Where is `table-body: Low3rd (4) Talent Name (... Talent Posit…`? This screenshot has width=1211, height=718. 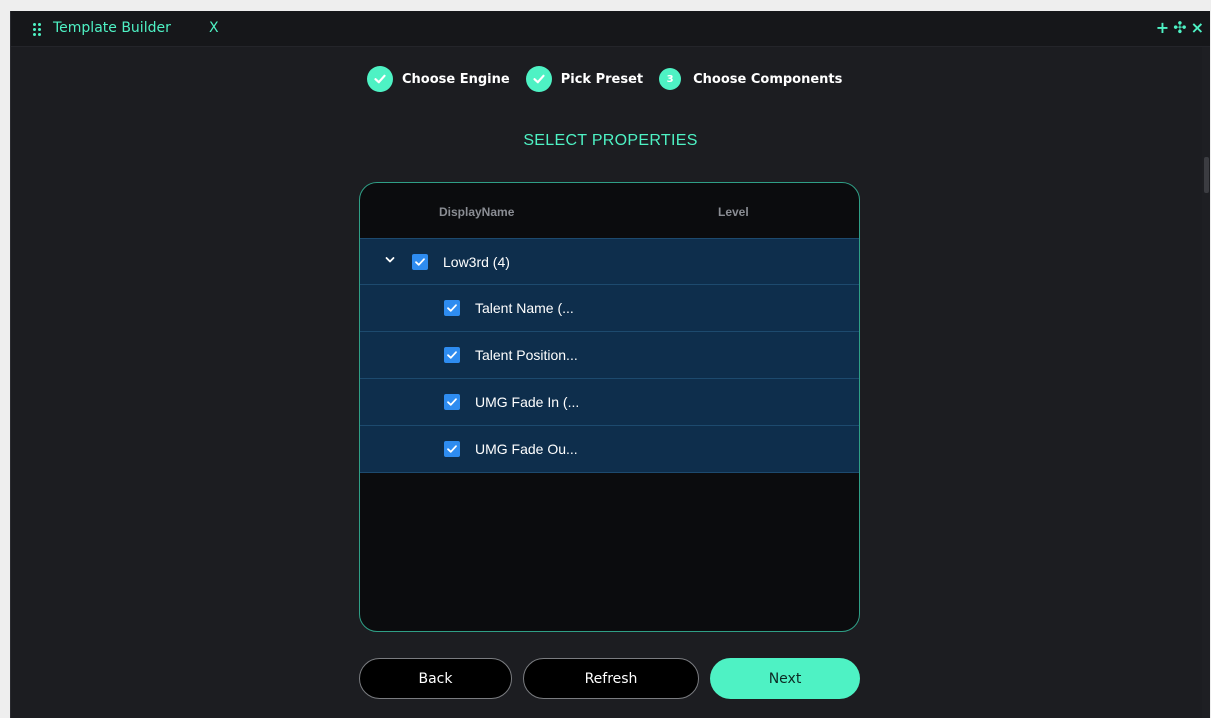
table-body: Low3rd (4) Talent Name (... Talent Posit… is located at coordinates (609, 355).